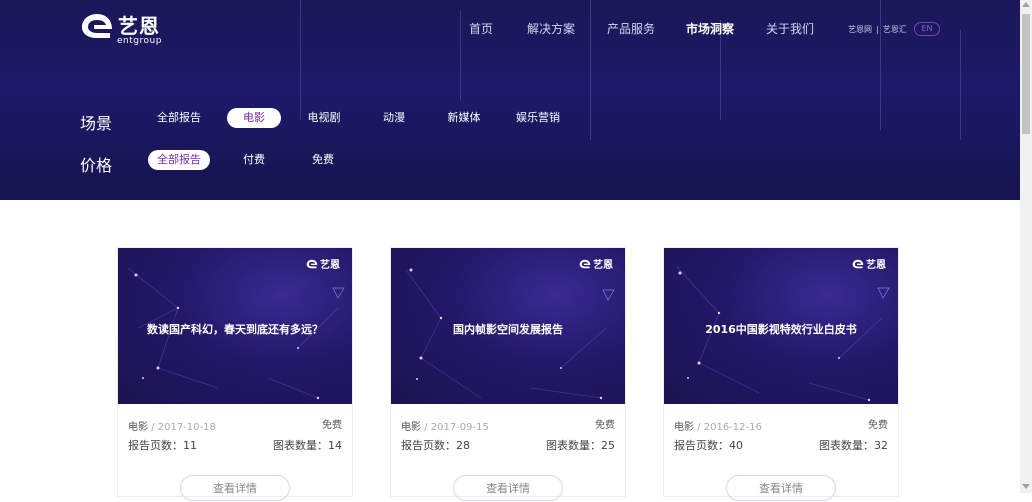 This screenshot has width=1032, height=502. What do you see at coordinates (1026, 246) in the screenshot?
I see `vertical-scrollbar` at bounding box center [1026, 246].